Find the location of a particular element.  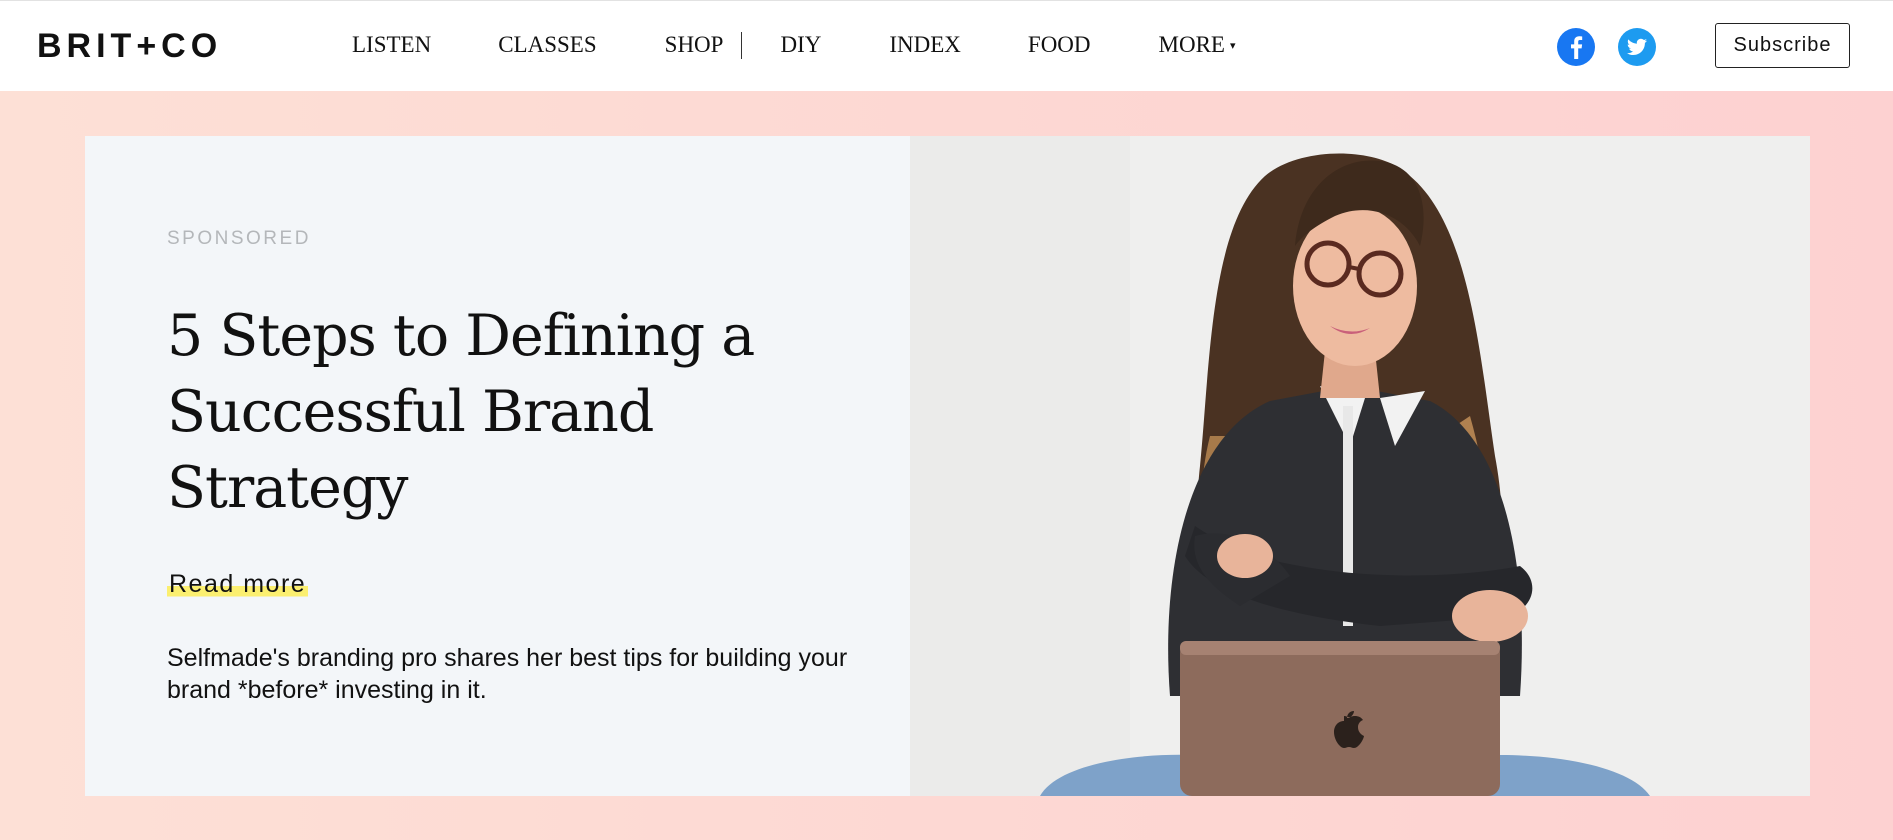

facebook-icon is located at coordinates (1577, 47).